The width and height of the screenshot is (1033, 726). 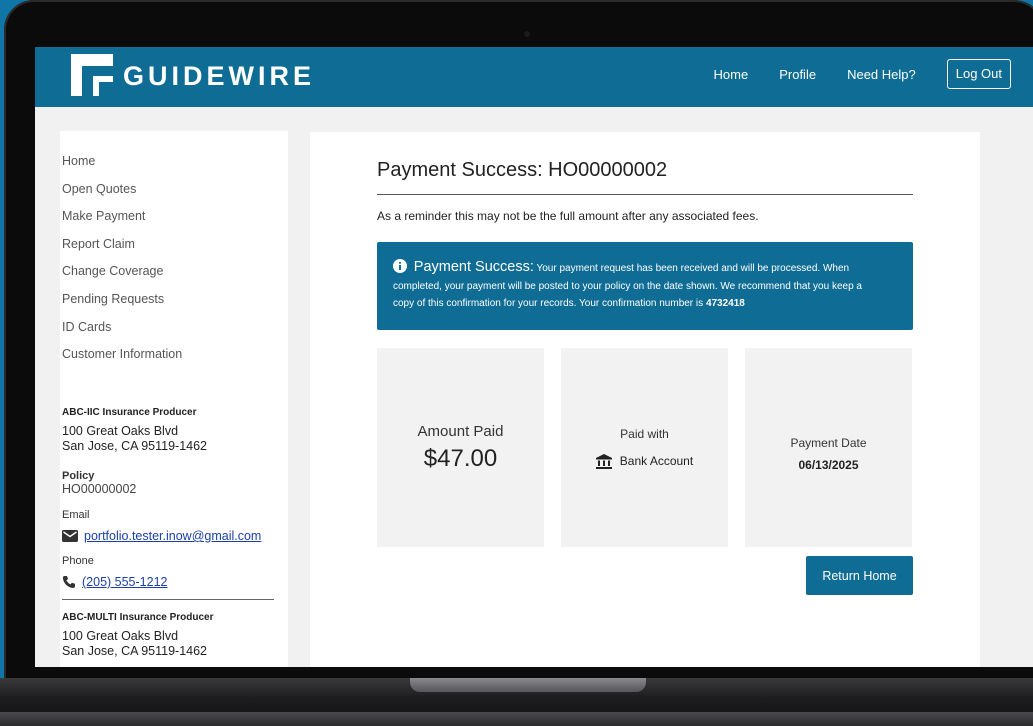 I want to click on return-home-button: Return Home, so click(x=859, y=575).